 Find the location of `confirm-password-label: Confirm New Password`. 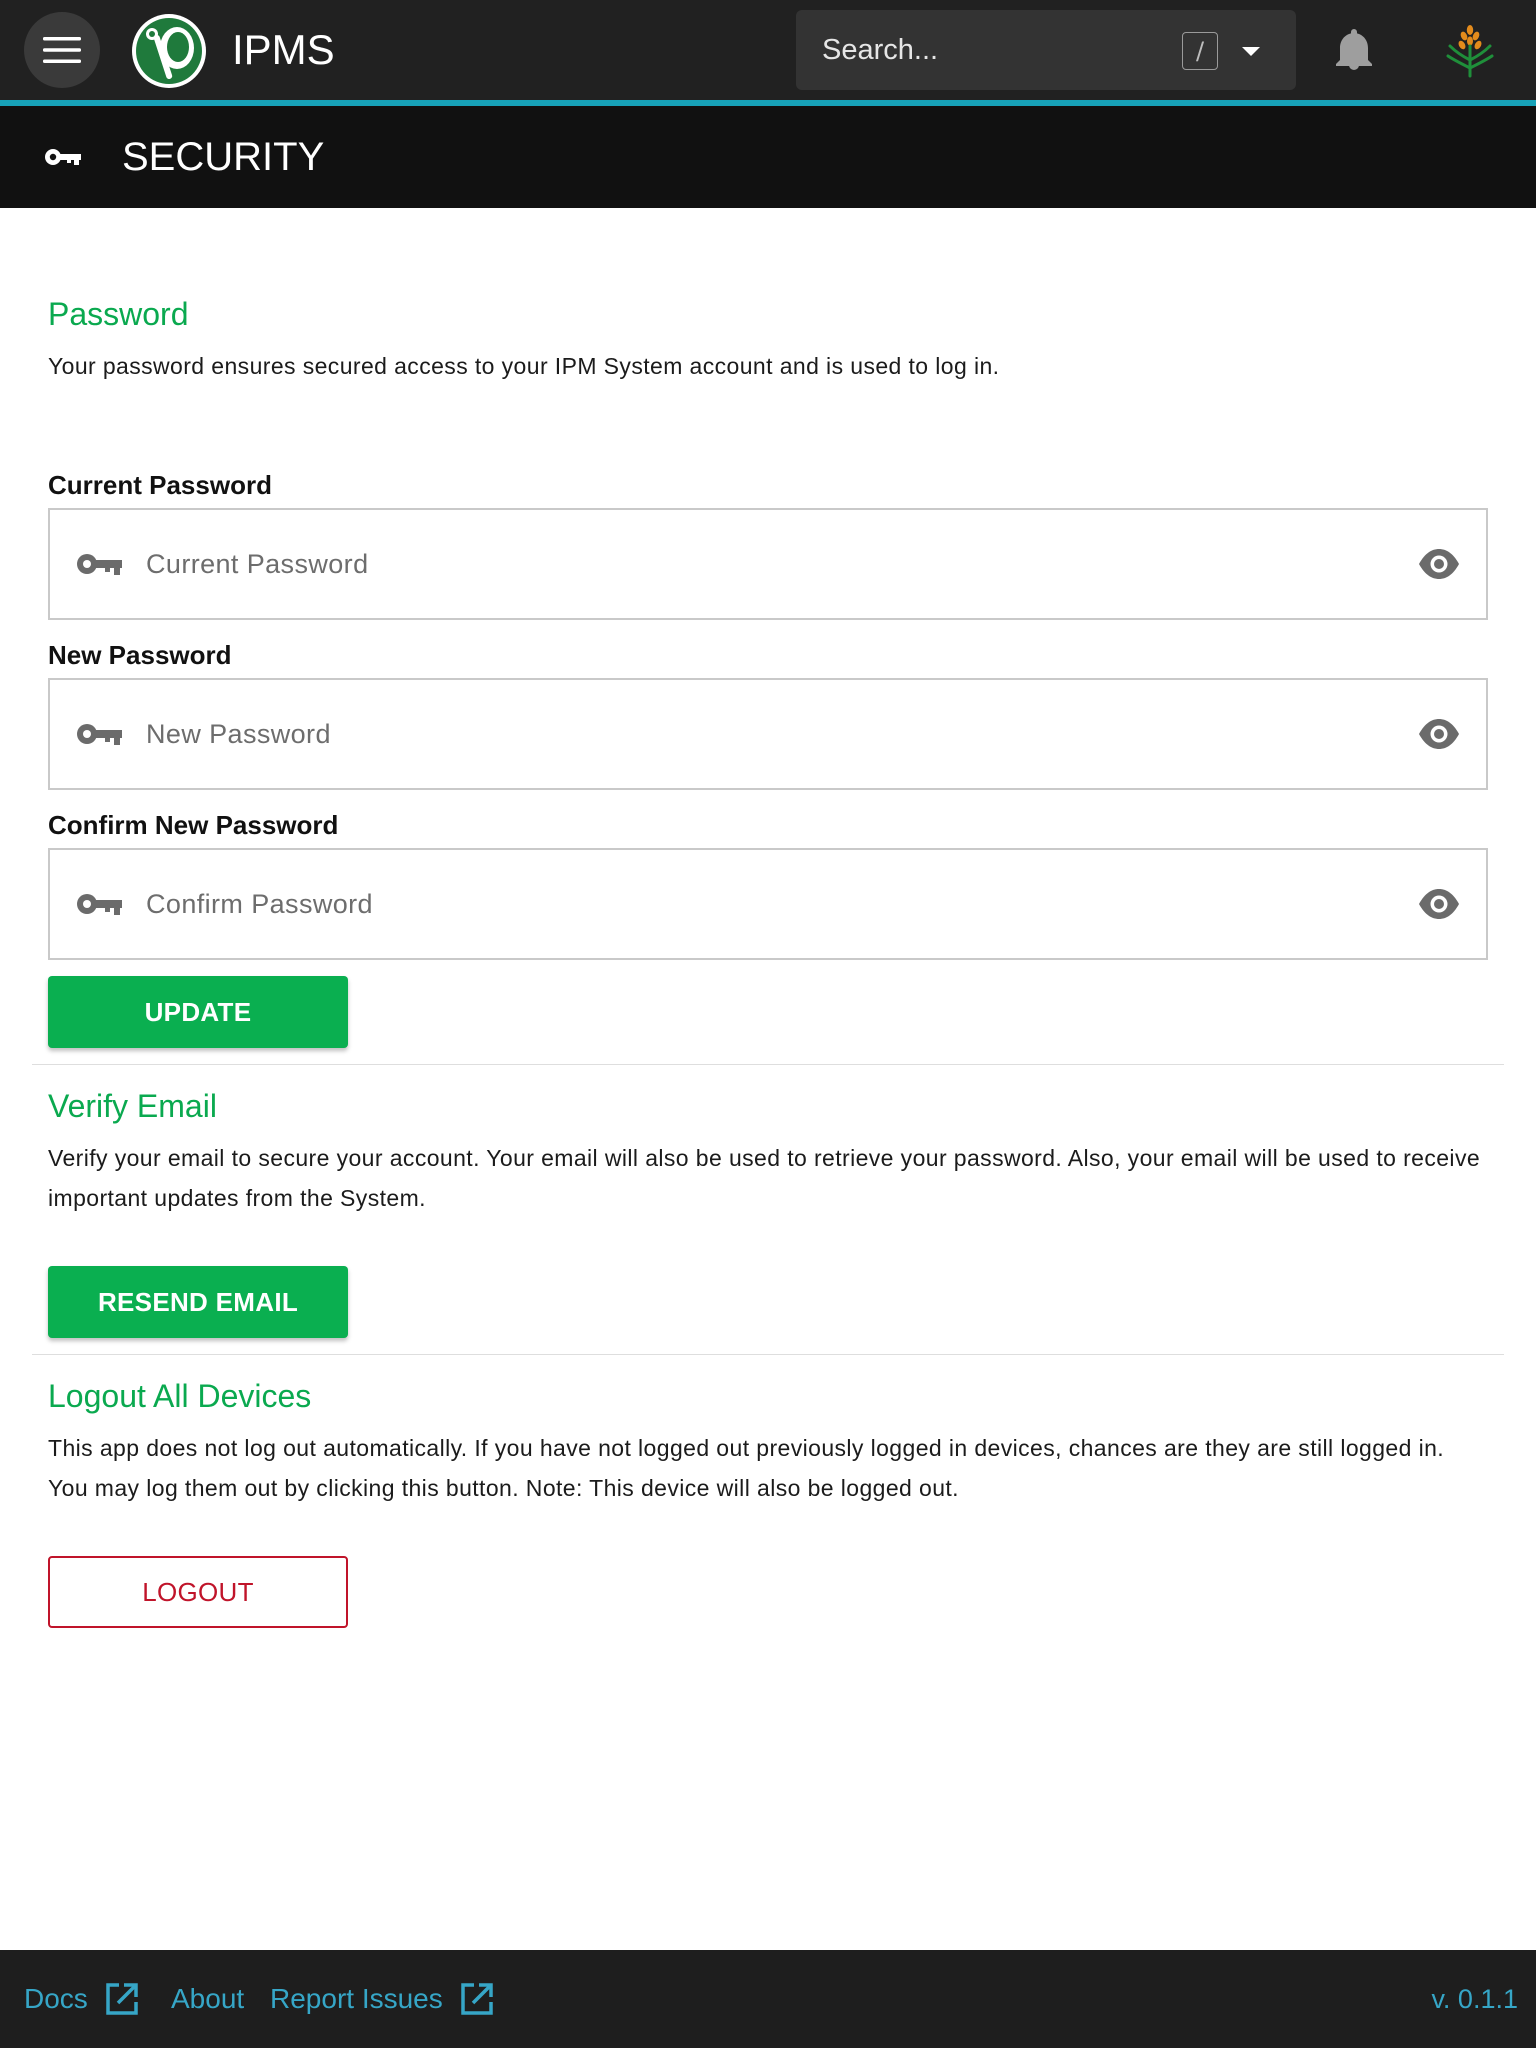

confirm-password-label: Confirm New Password is located at coordinates (193, 825).